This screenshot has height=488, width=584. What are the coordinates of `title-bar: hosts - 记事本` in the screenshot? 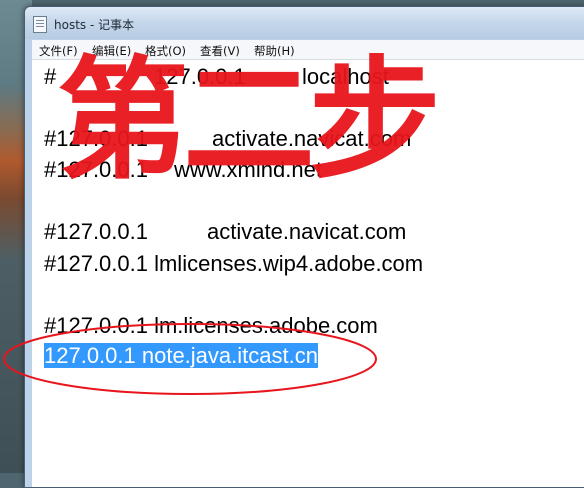 It's located at (304, 23).